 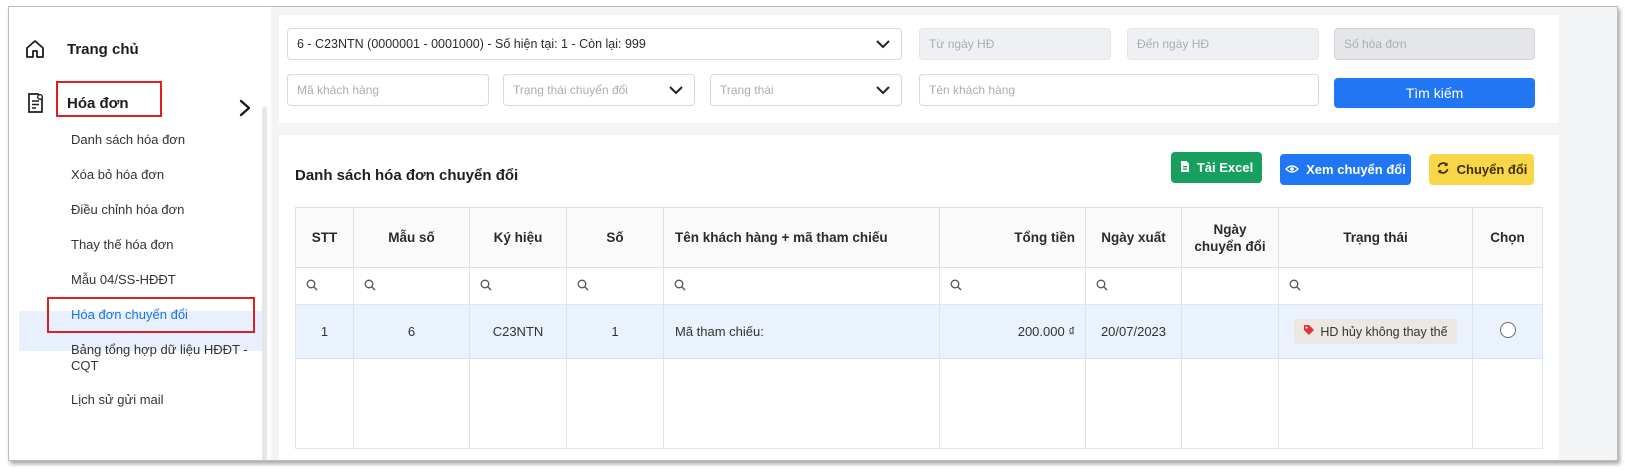 I want to click on select-radio, so click(x=1507, y=330).